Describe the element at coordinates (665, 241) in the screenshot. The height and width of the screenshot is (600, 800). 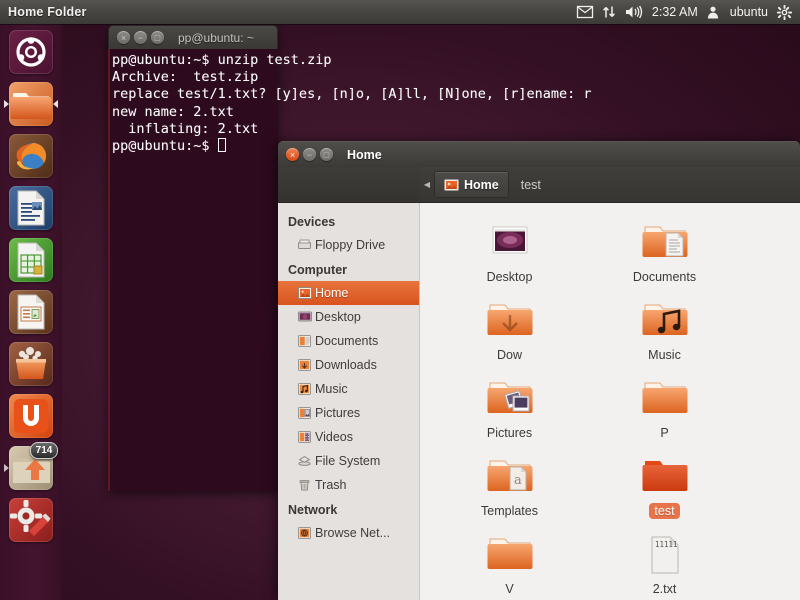
I see `documents-folder-icon` at that location.